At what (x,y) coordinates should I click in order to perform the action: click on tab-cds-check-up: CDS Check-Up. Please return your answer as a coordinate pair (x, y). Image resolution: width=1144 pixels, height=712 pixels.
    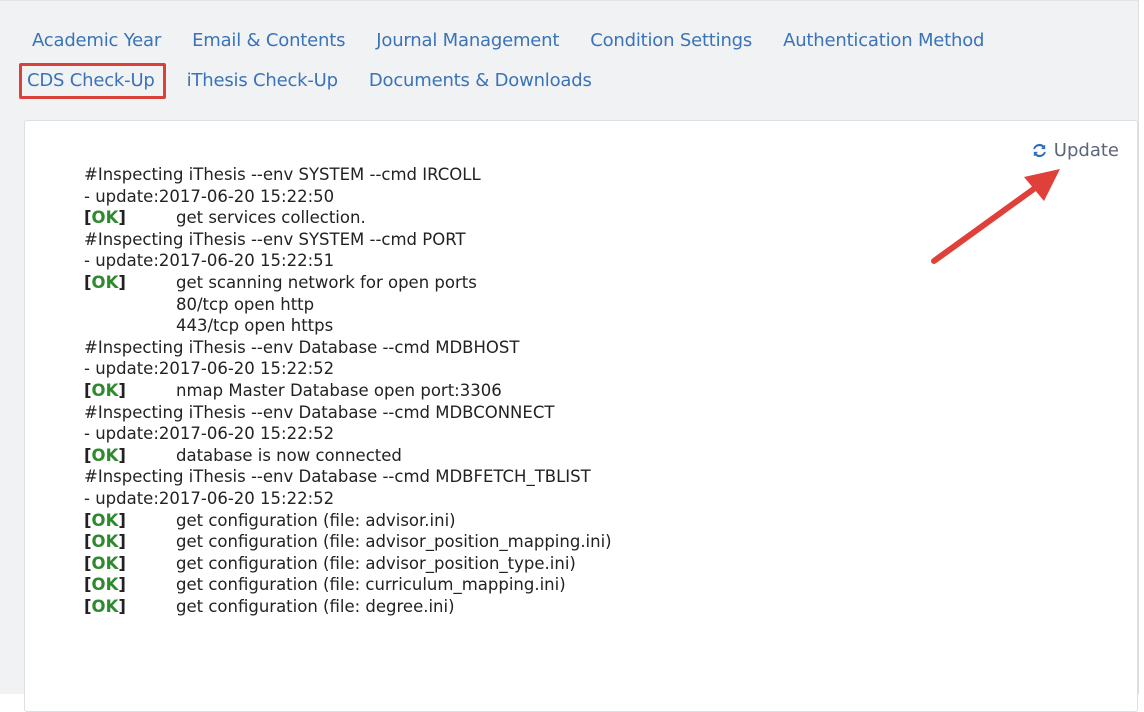
    Looking at the image, I should click on (92, 81).